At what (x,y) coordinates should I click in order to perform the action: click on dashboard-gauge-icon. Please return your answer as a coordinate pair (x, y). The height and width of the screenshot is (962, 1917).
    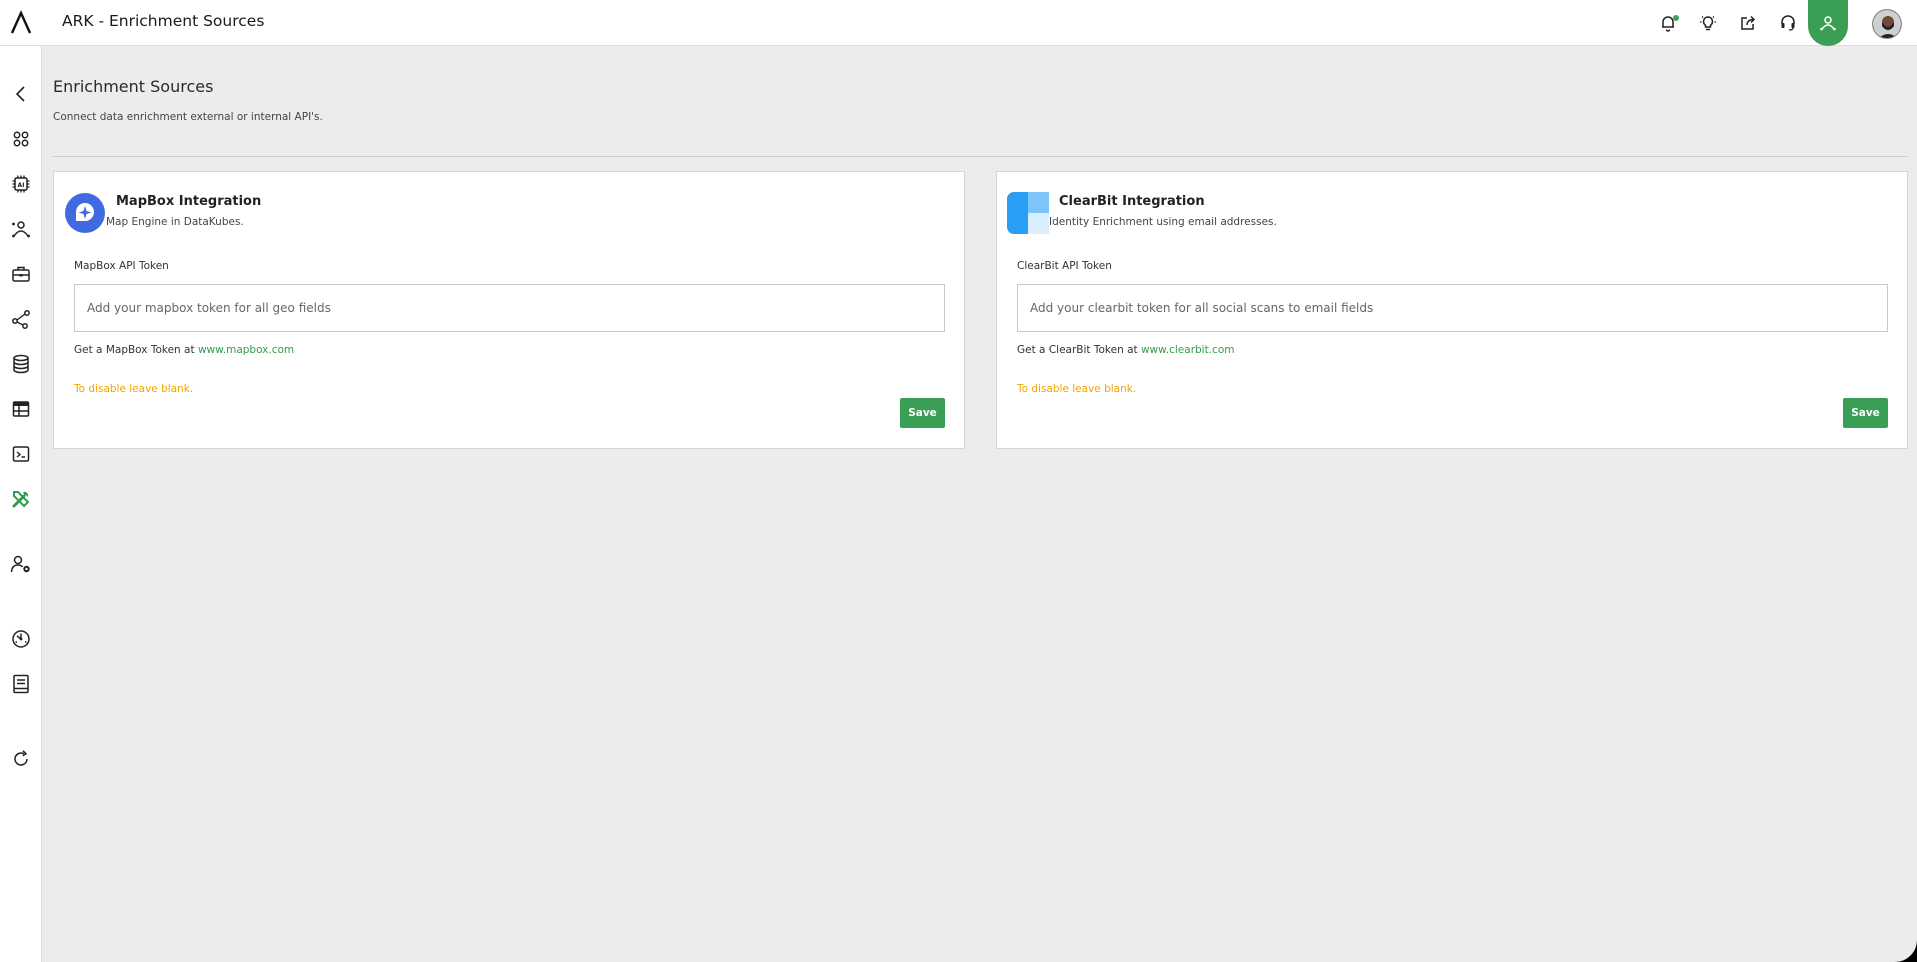
    Looking at the image, I should click on (21, 639).